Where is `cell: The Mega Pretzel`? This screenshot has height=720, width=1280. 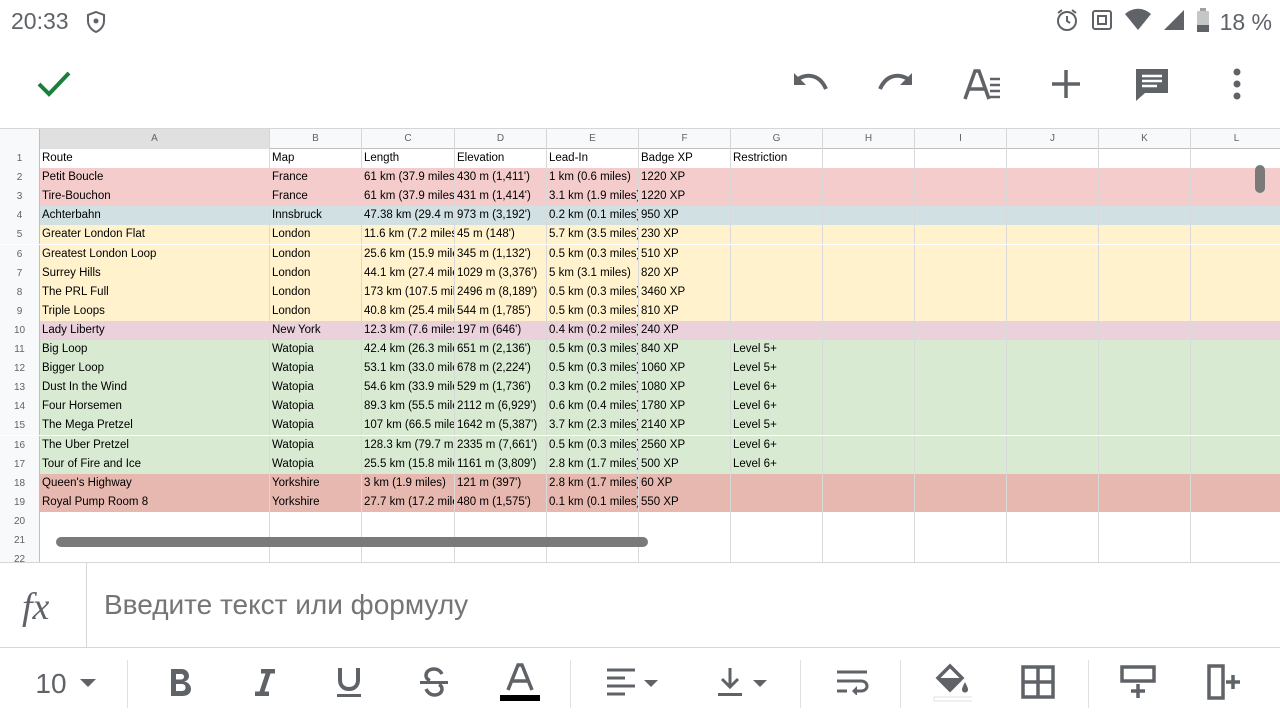
cell: The Mega Pretzel is located at coordinates (155, 426).